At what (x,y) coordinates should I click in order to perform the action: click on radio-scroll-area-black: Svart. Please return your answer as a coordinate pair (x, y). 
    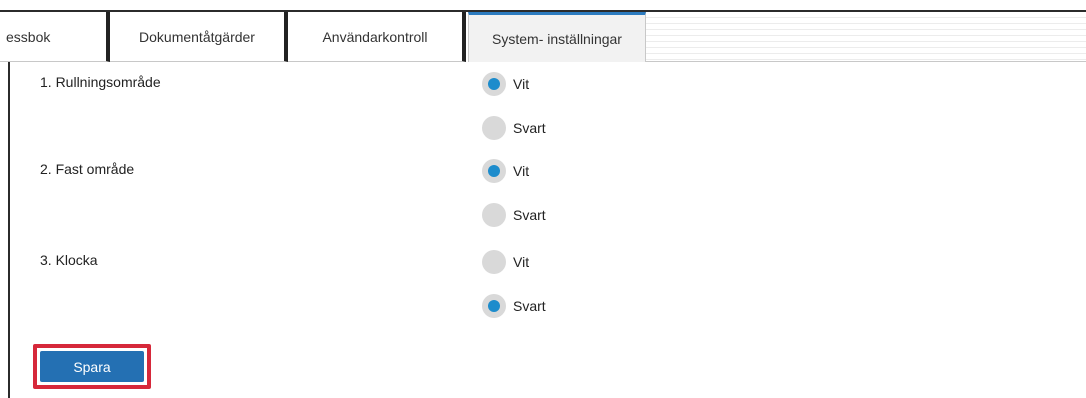
    Looking at the image, I should click on (514, 128).